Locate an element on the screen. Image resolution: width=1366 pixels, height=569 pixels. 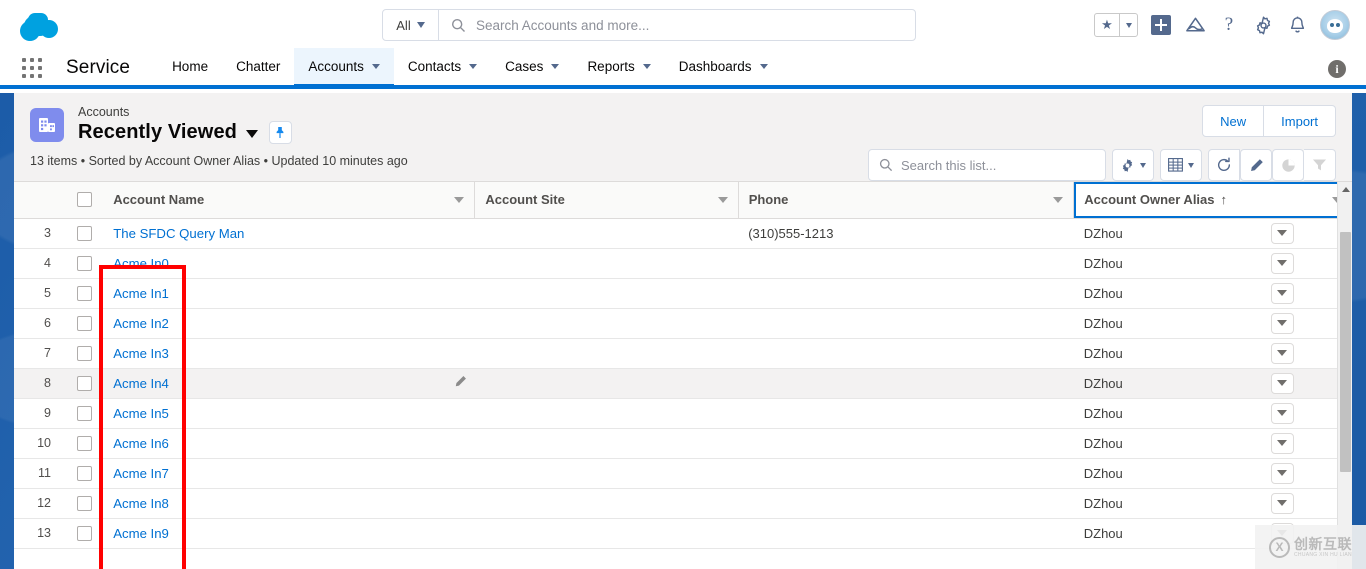
account-name-link: Acme In4 is located at coordinates (141, 383).